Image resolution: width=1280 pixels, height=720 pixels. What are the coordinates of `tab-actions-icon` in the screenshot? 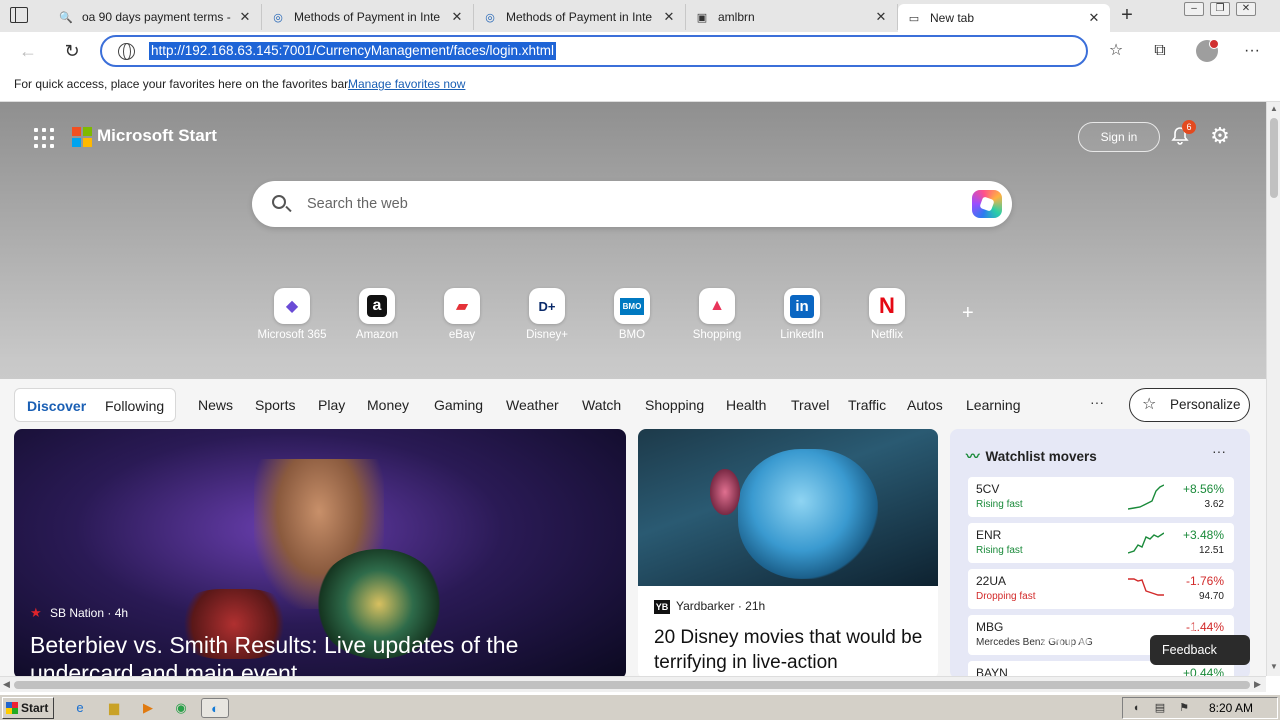 It's located at (19, 15).